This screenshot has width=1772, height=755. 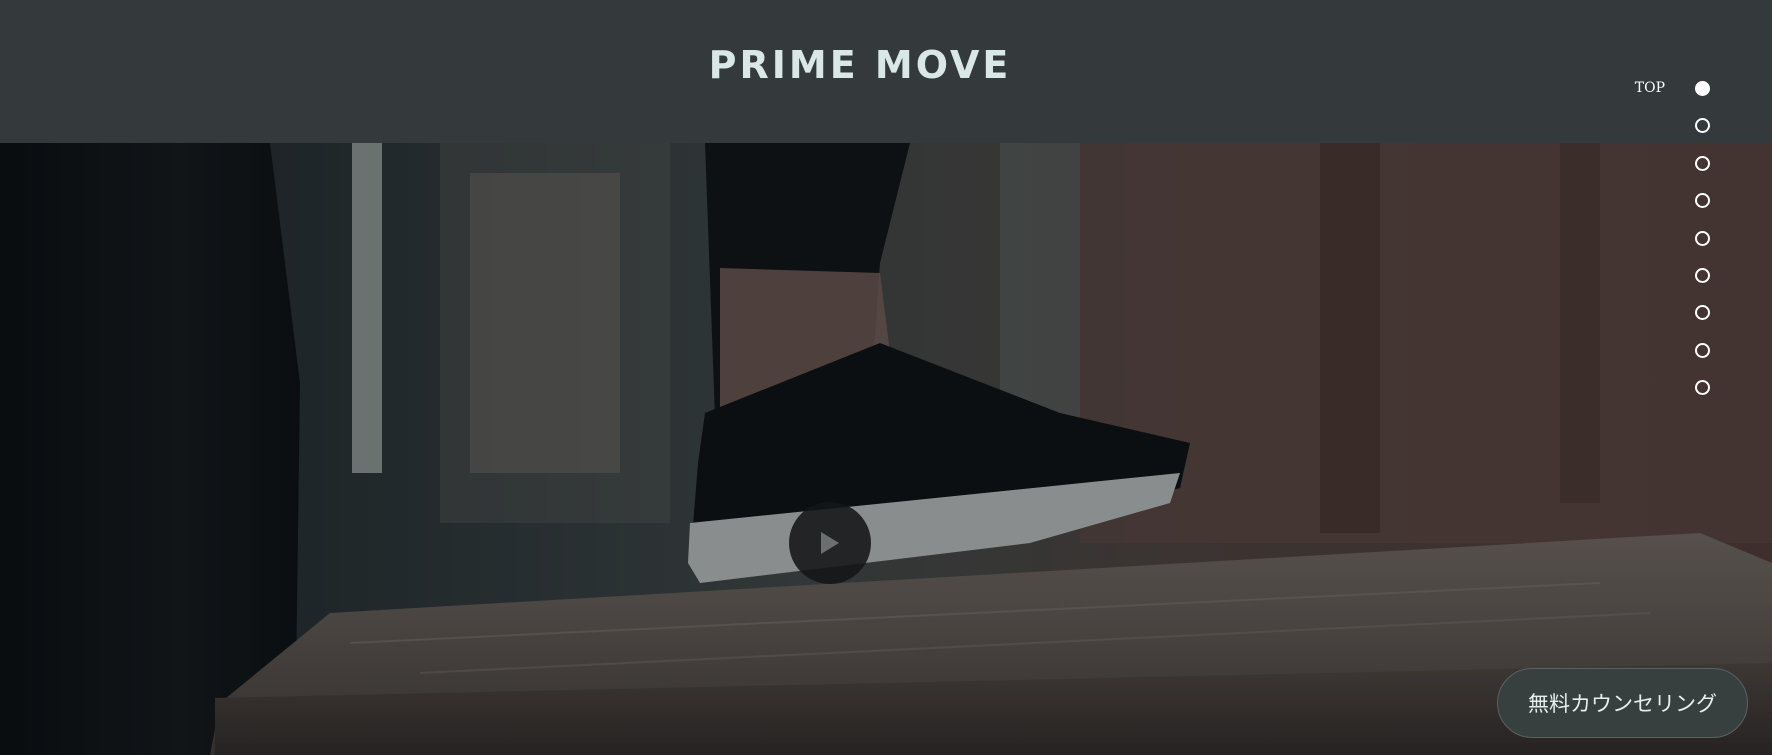 What do you see at coordinates (1622, 703) in the screenshot?
I see `free-counseling-button: 無料カウンセリング` at bounding box center [1622, 703].